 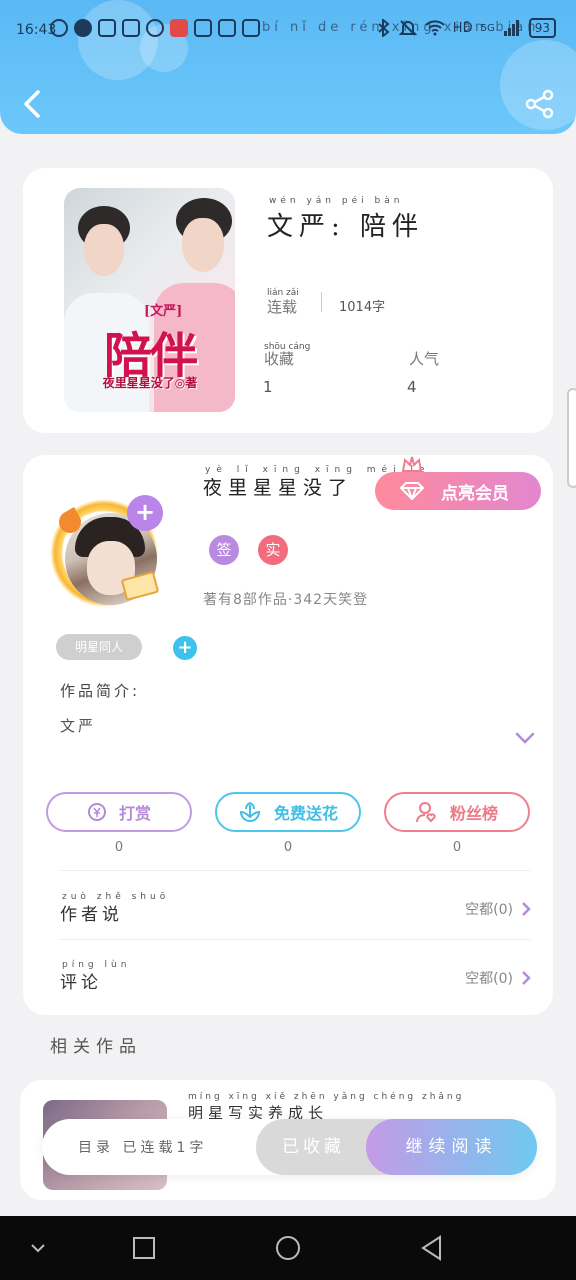 I want to click on tip-button: 打赏, so click(x=119, y=812).